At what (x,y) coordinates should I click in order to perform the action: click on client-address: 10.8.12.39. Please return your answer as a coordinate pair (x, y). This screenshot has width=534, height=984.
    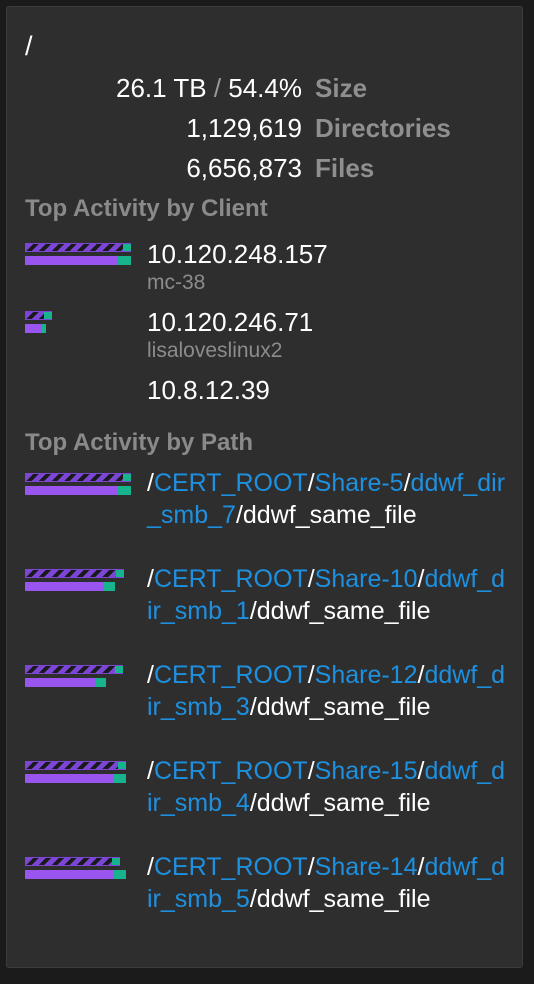
    Looking at the image, I should click on (208, 390).